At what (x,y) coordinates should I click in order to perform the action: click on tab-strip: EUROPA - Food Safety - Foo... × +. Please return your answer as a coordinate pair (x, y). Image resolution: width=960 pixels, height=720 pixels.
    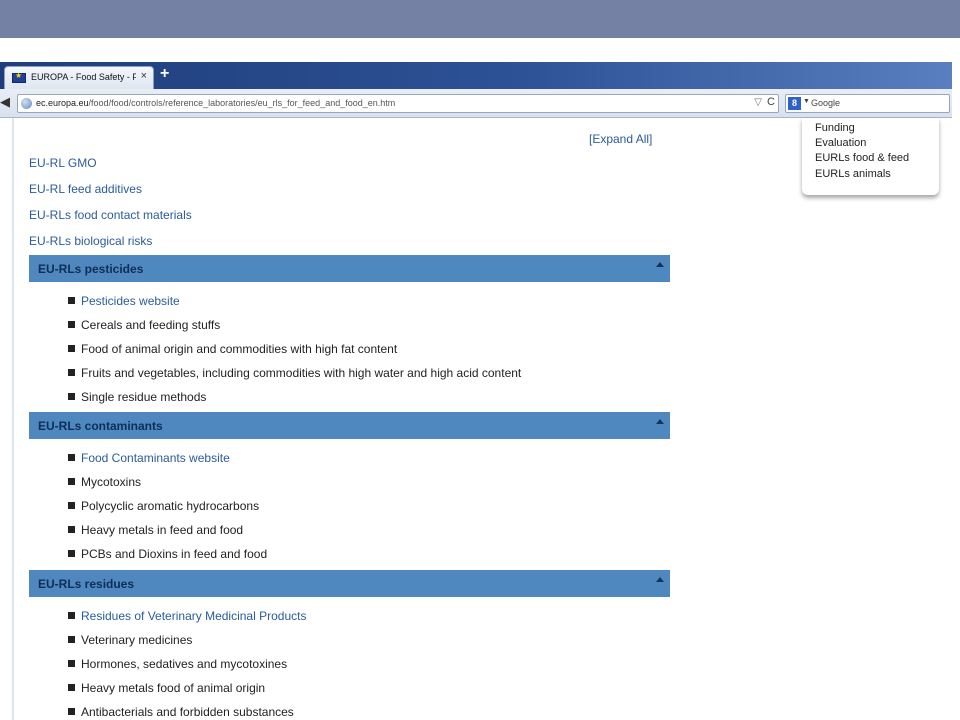
    Looking at the image, I should click on (476, 75).